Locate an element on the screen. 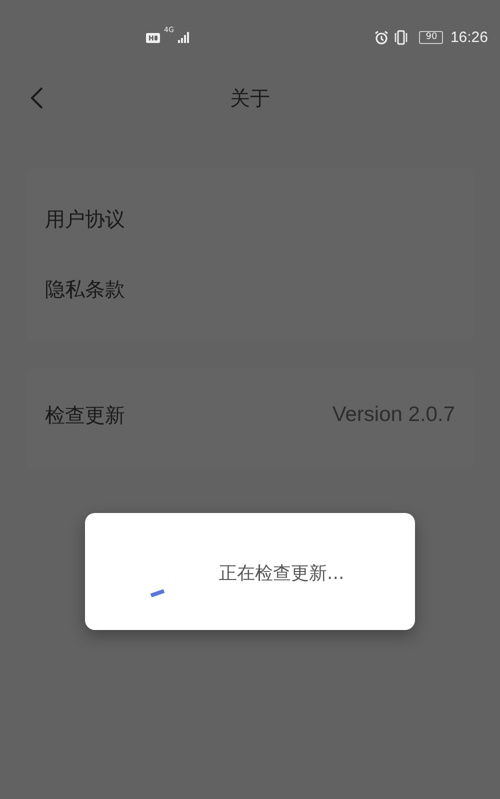 This screenshot has width=500, height=799. clock-time: 16:26 is located at coordinates (469, 37).